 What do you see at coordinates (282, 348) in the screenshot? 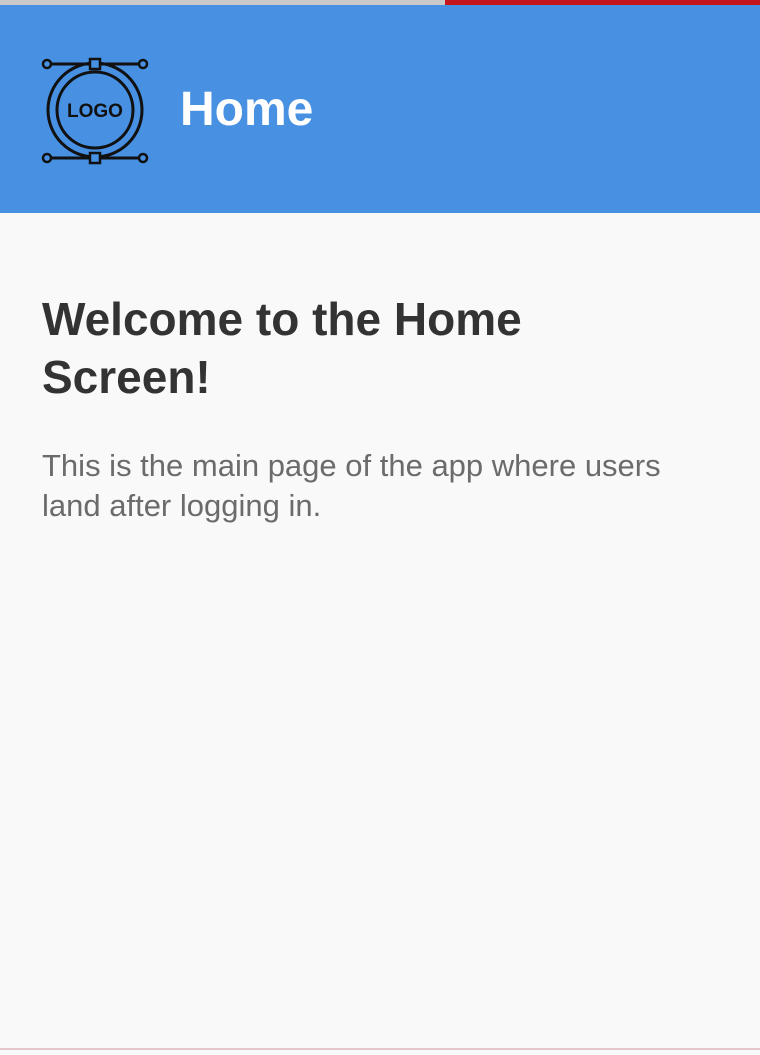
I see `welcome-heading: Welcome to the Home Screen!` at bounding box center [282, 348].